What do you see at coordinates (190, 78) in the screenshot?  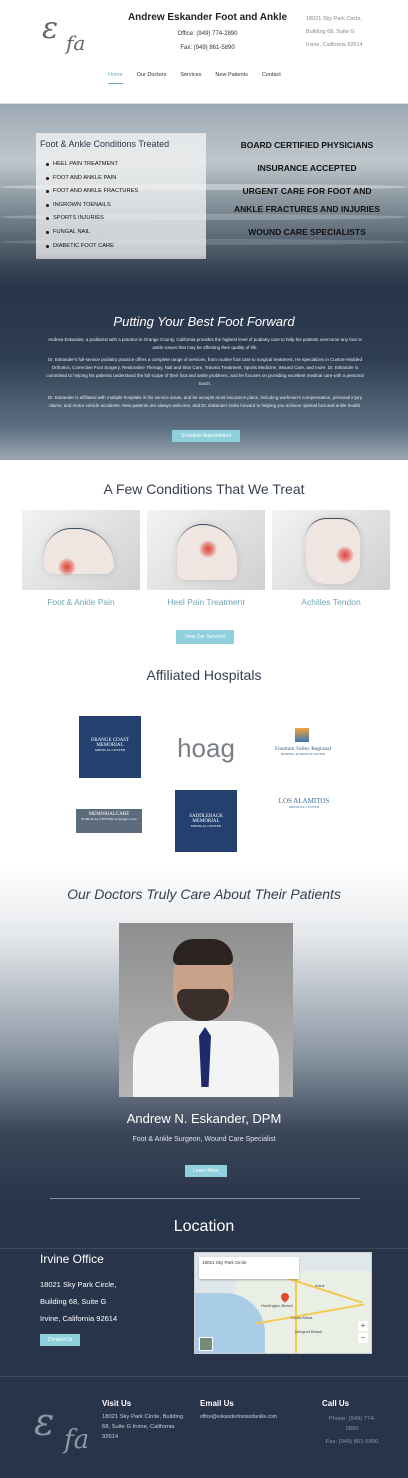 I see `nav-services: Services` at bounding box center [190, 78].